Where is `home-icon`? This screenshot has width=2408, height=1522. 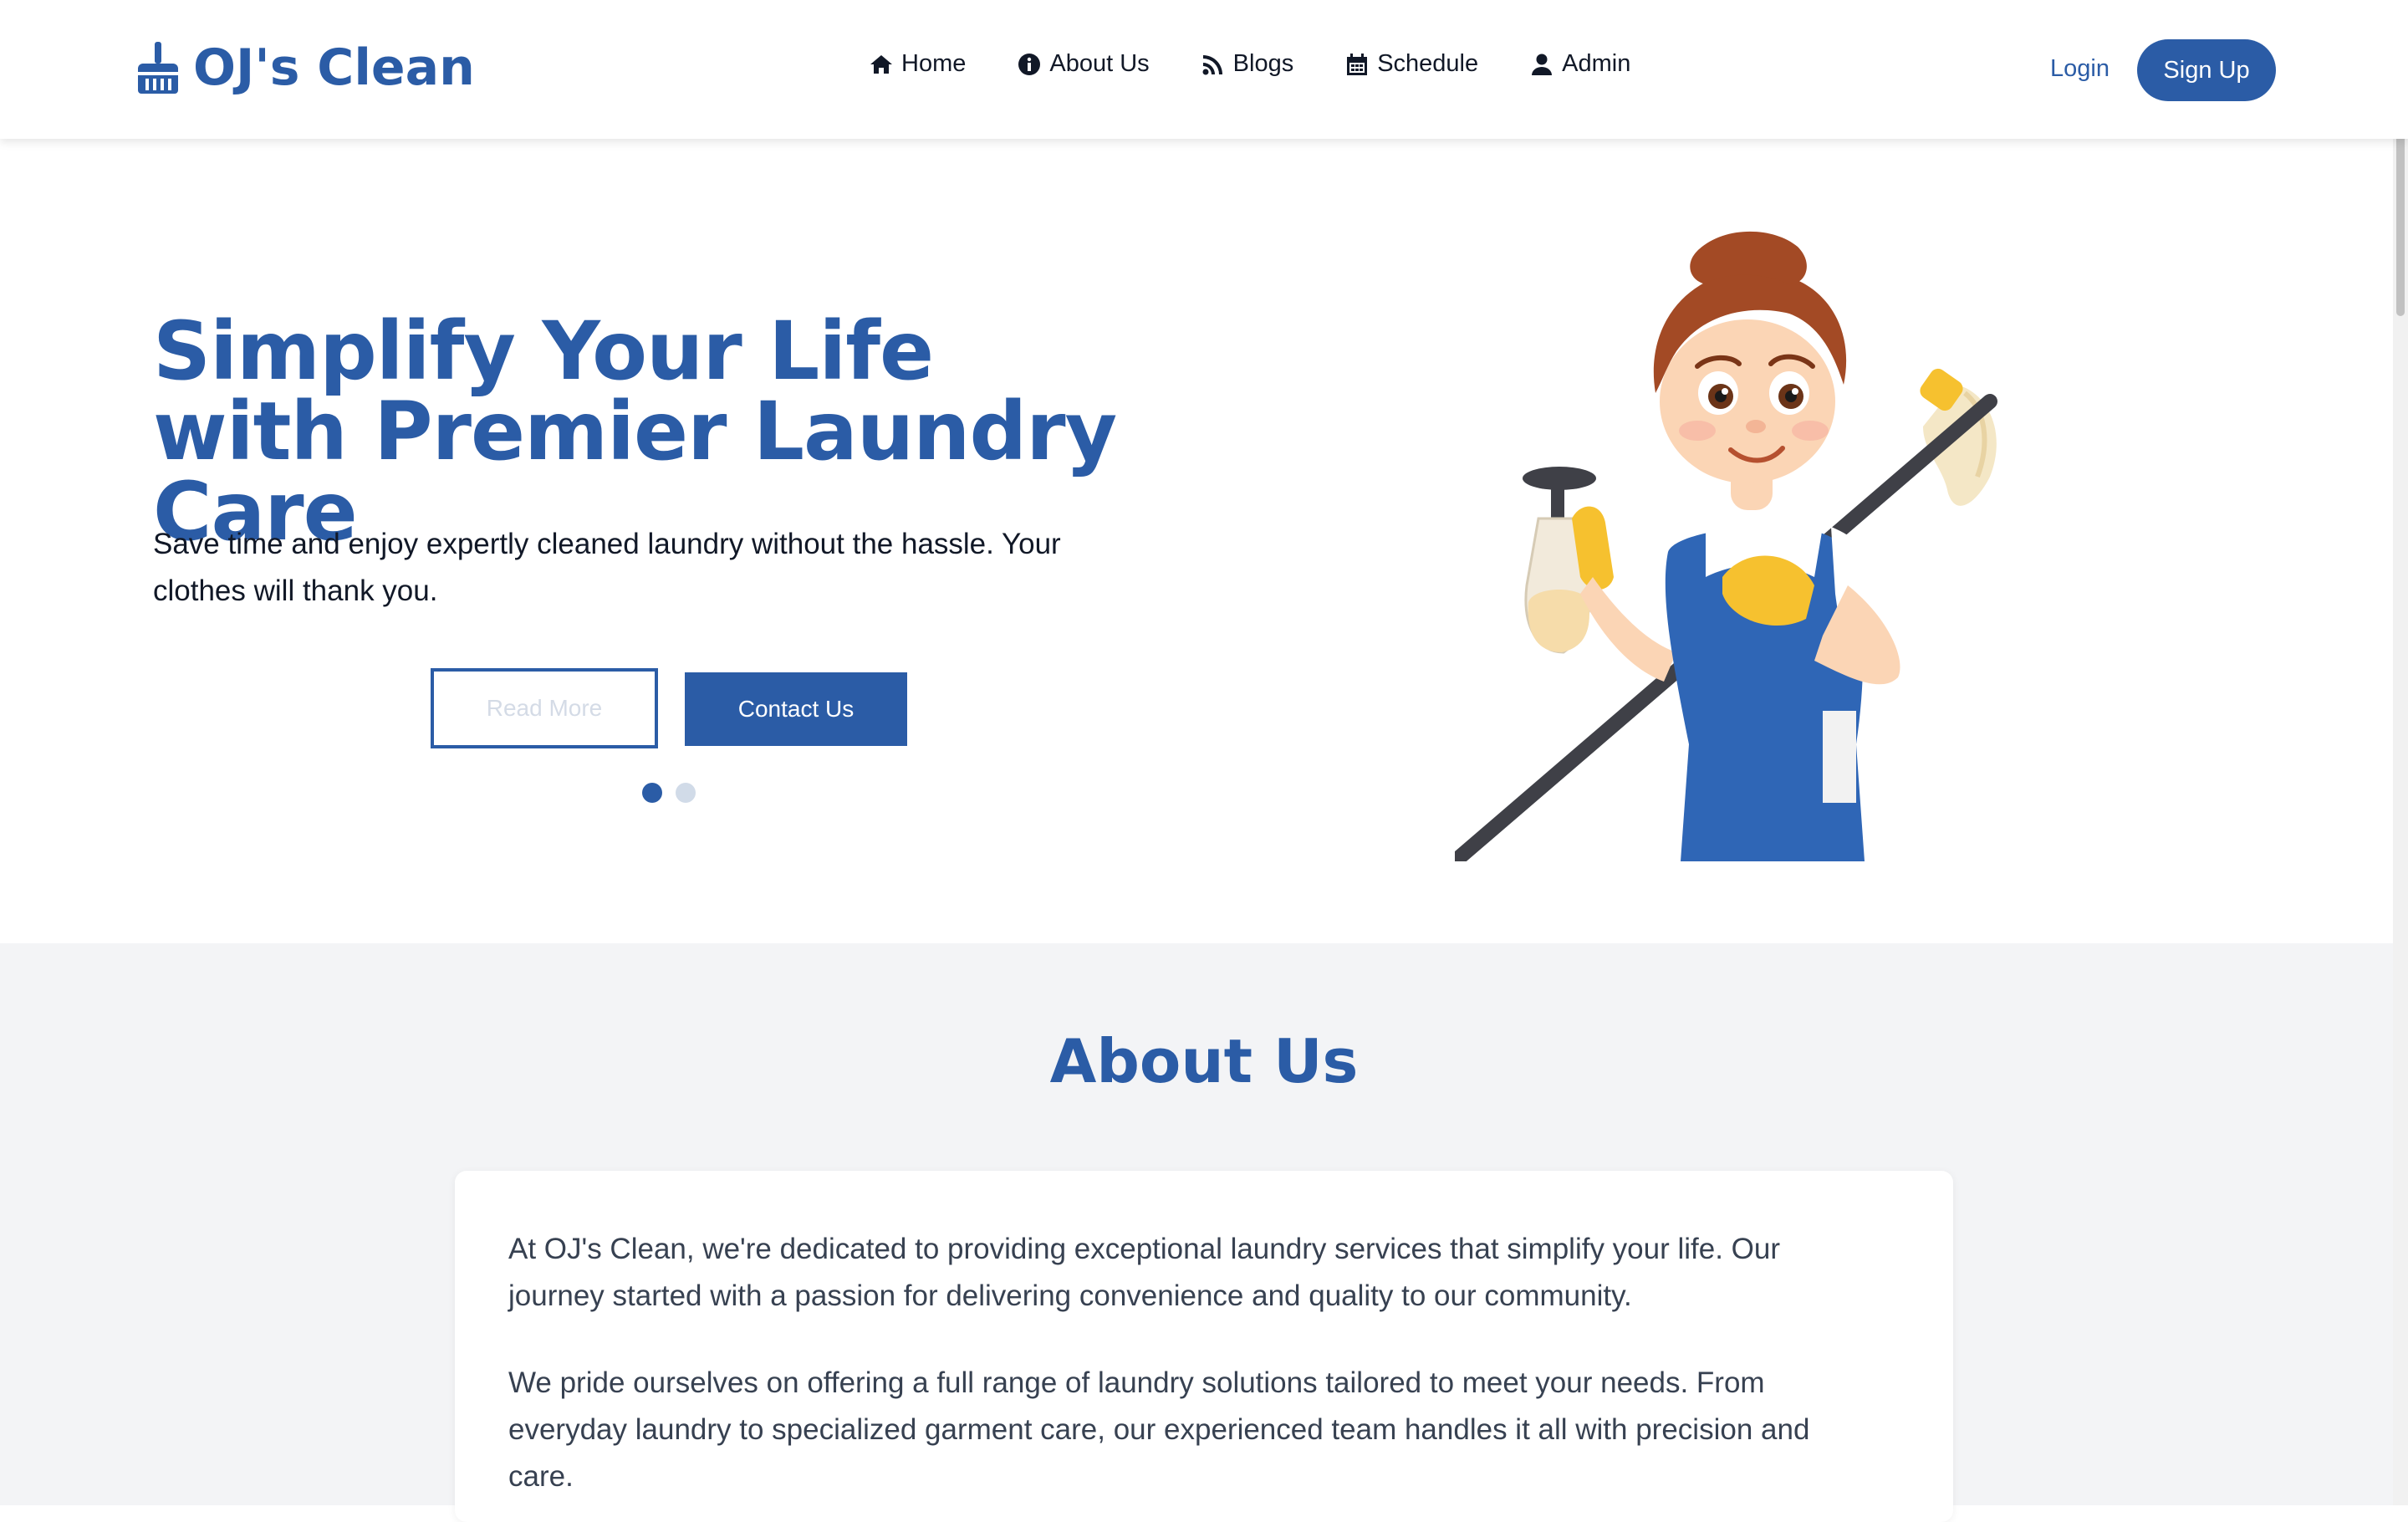
home-icon is located at coordinates (881, 64).